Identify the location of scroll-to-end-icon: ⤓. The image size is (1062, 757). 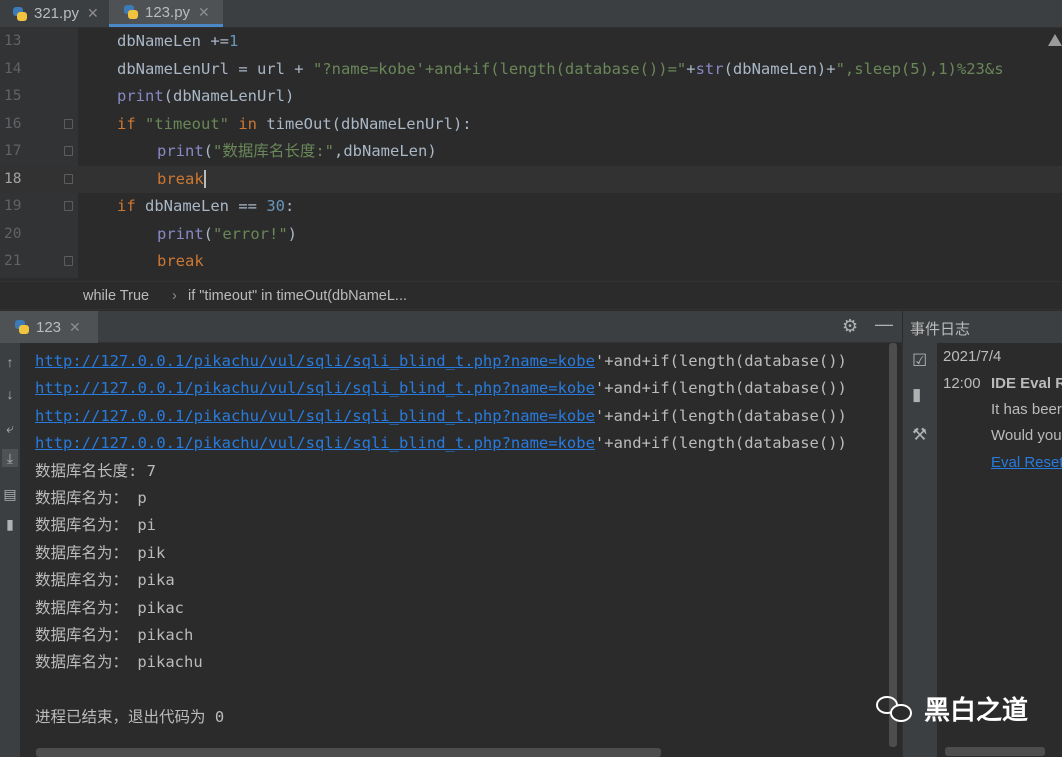
(10, 458).